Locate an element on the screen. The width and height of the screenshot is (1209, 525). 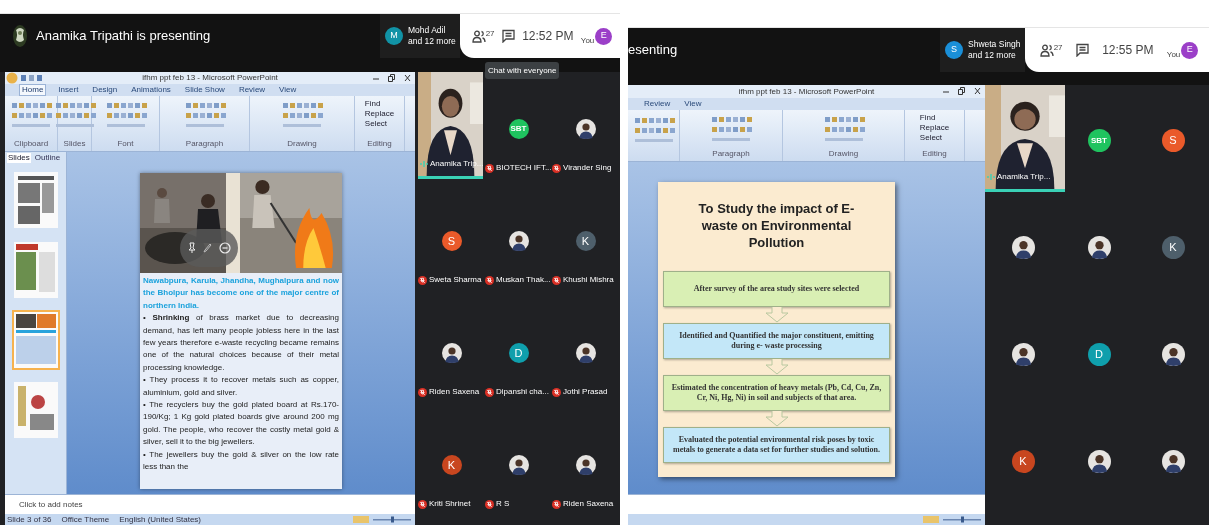
minus-circle-icon is located at coordinates (224, 248).